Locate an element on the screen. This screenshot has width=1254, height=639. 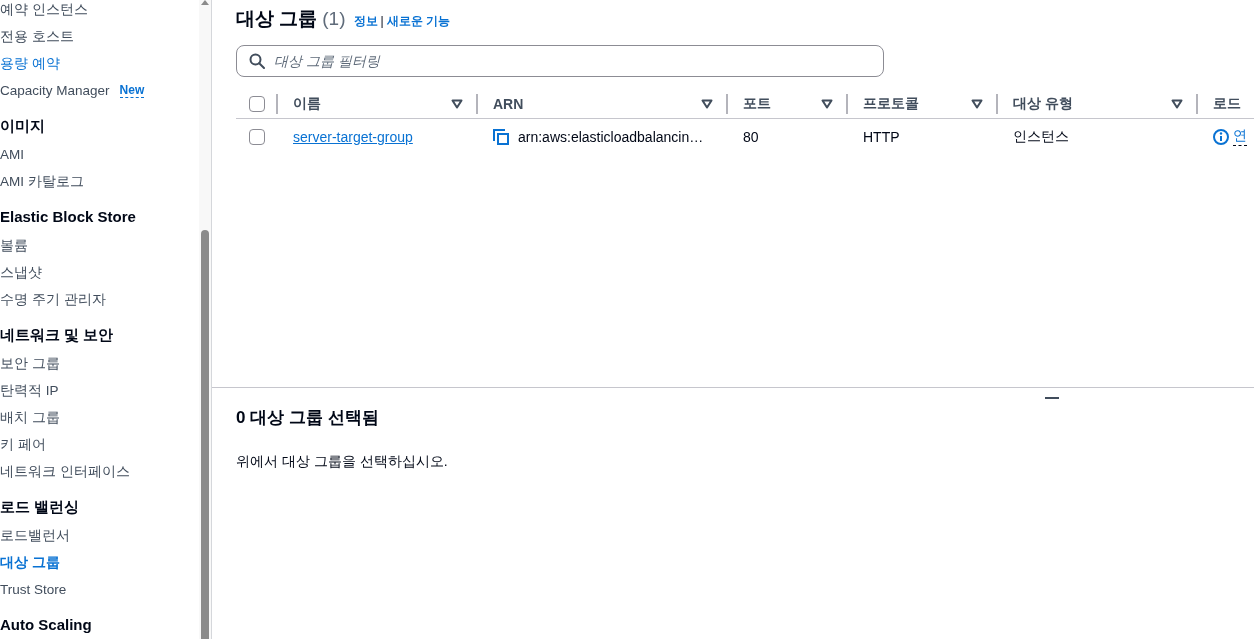
nav-link: 보안 그룹 is located at coordinates (30, 363).